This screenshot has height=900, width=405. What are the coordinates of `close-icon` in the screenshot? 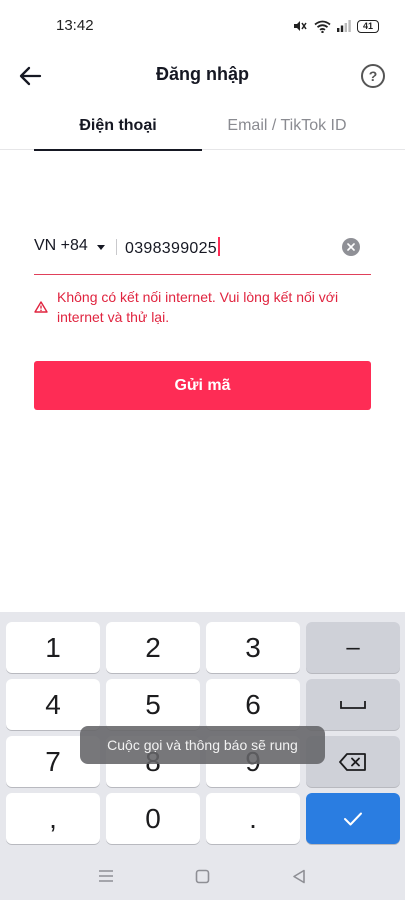 It's located at (351, 247).